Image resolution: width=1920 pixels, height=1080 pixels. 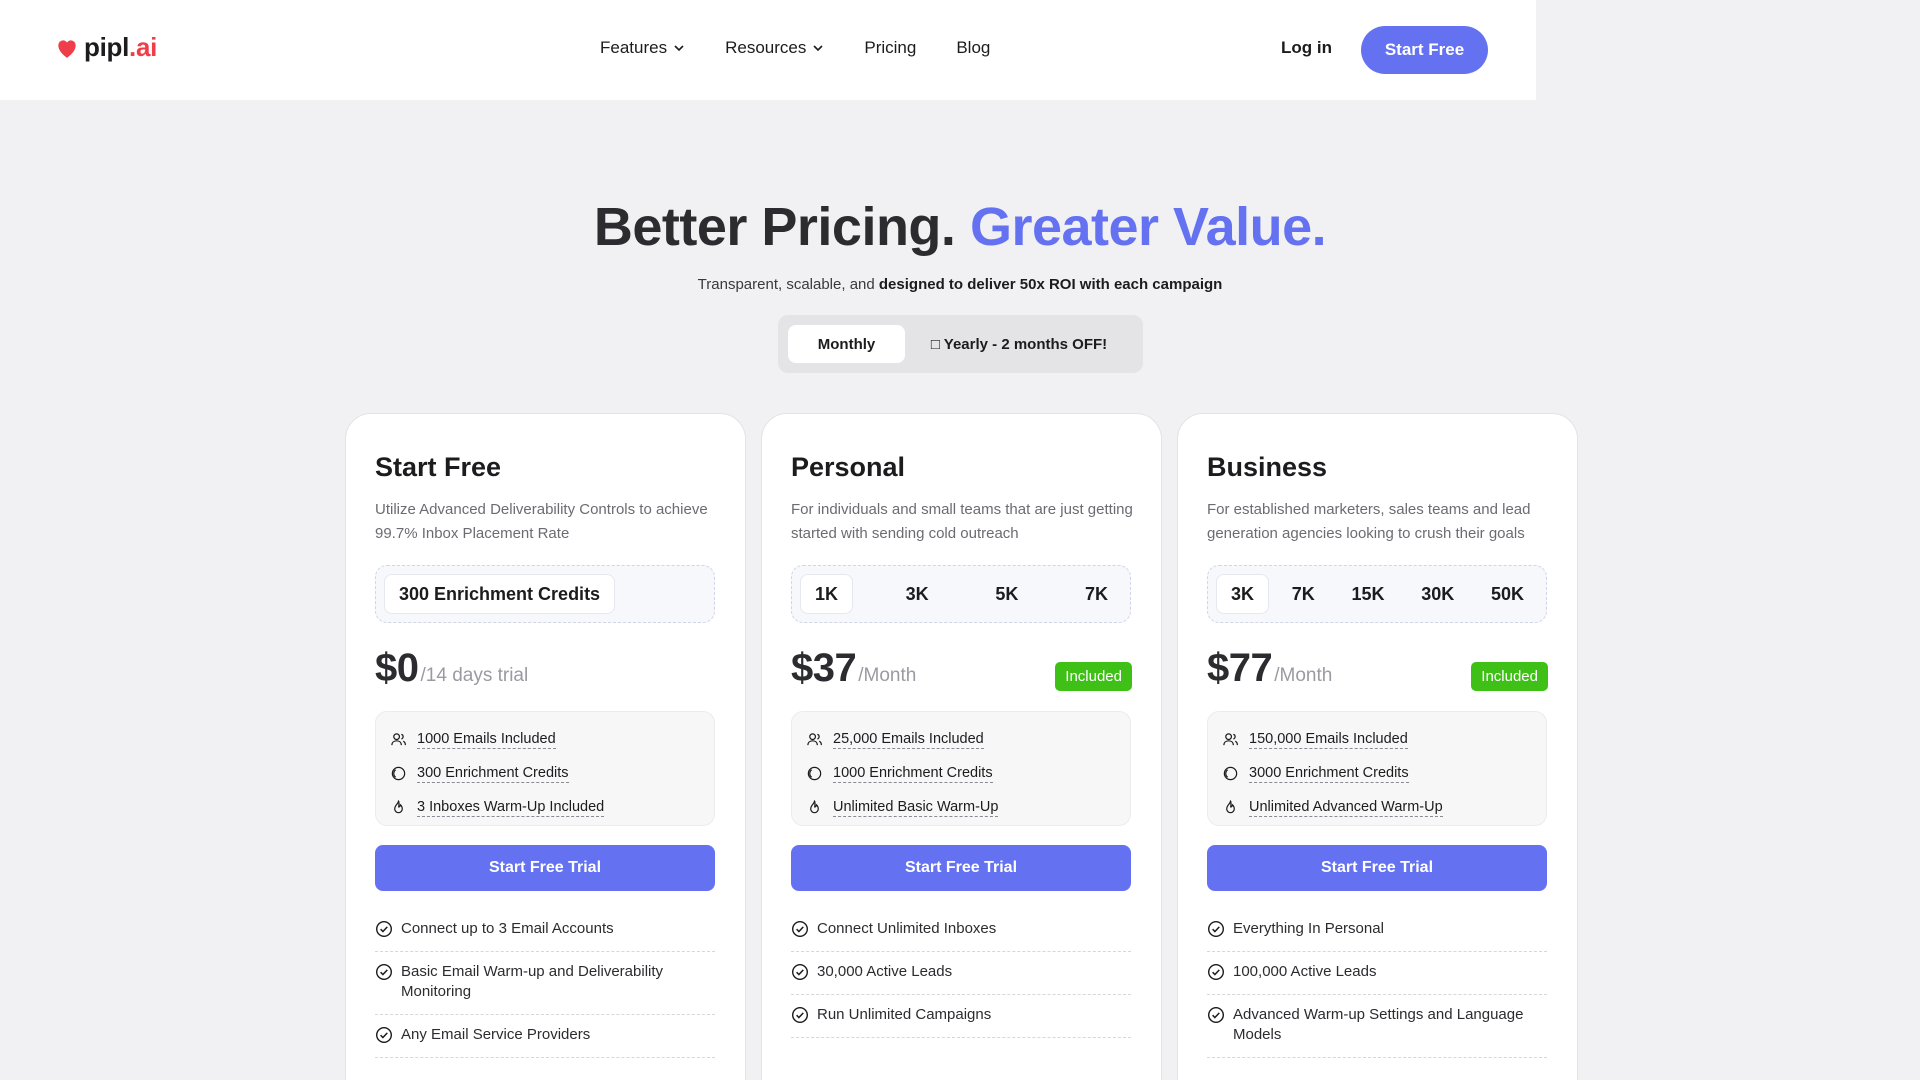 What do you see at coordinates (451, 668) in the screenshot?
I see `plan-price: $0 /14 days trial` at bounding box center [451, 668].